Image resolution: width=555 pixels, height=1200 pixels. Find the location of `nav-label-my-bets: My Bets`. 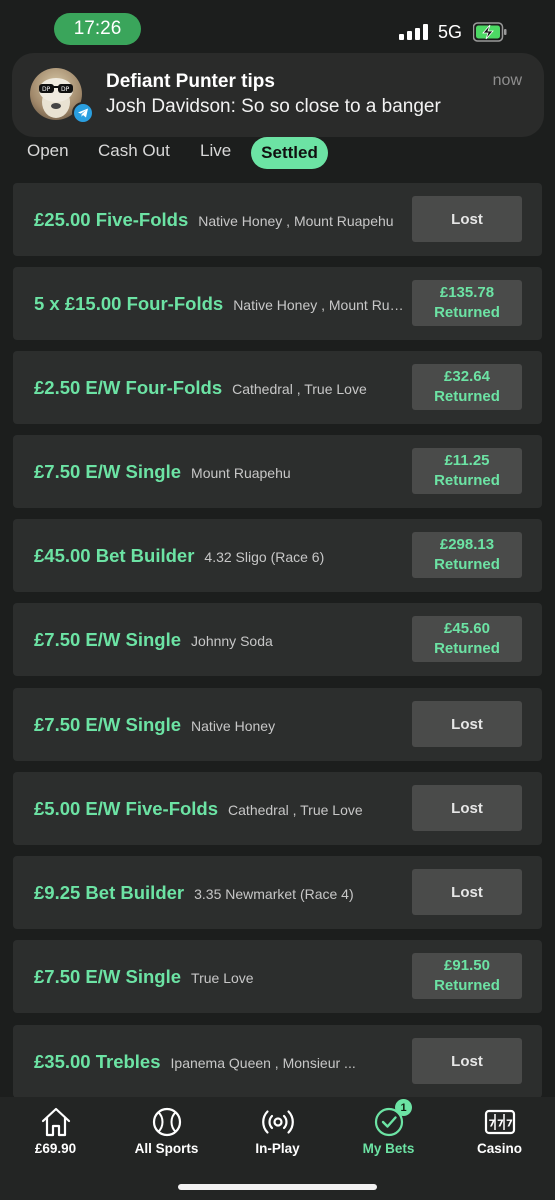

nav-label-my-bets: My Bets is located at coordinates (388, 1148).